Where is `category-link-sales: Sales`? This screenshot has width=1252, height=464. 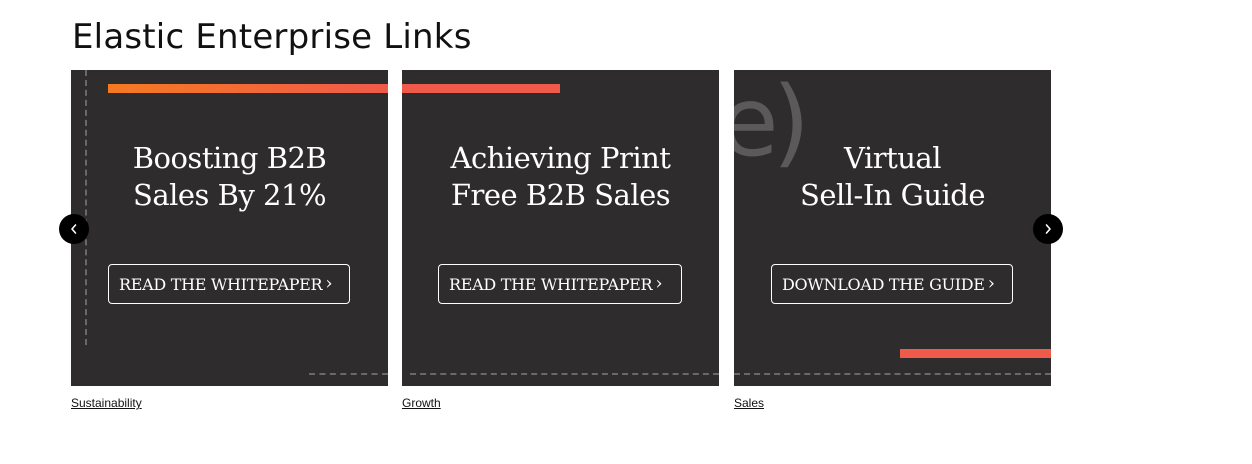 category-link-sales: Sales is located at coordinates (749, 403).